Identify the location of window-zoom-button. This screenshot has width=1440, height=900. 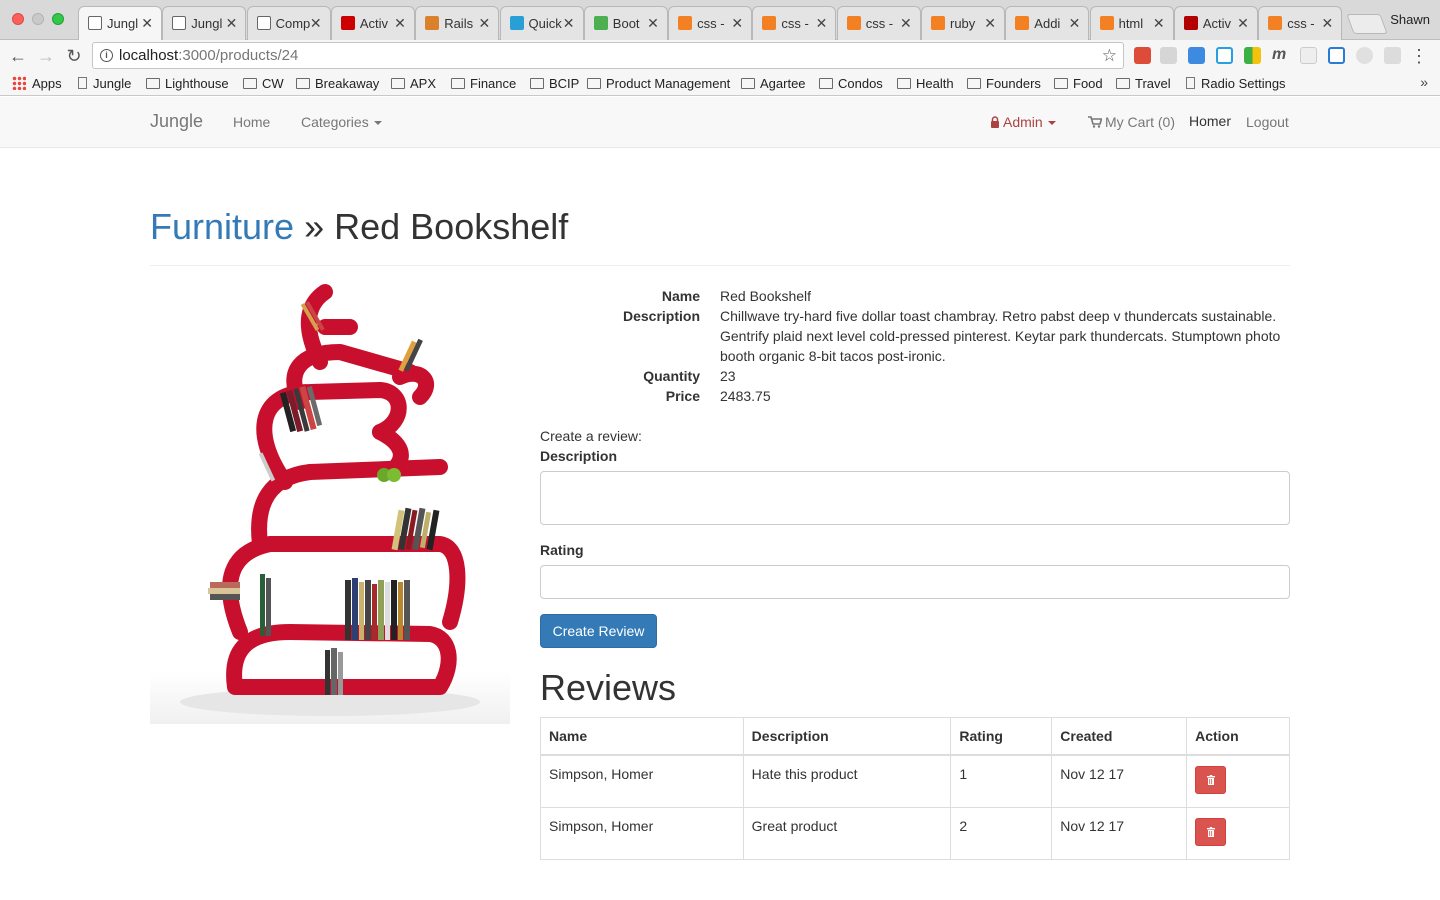
(58, 19).